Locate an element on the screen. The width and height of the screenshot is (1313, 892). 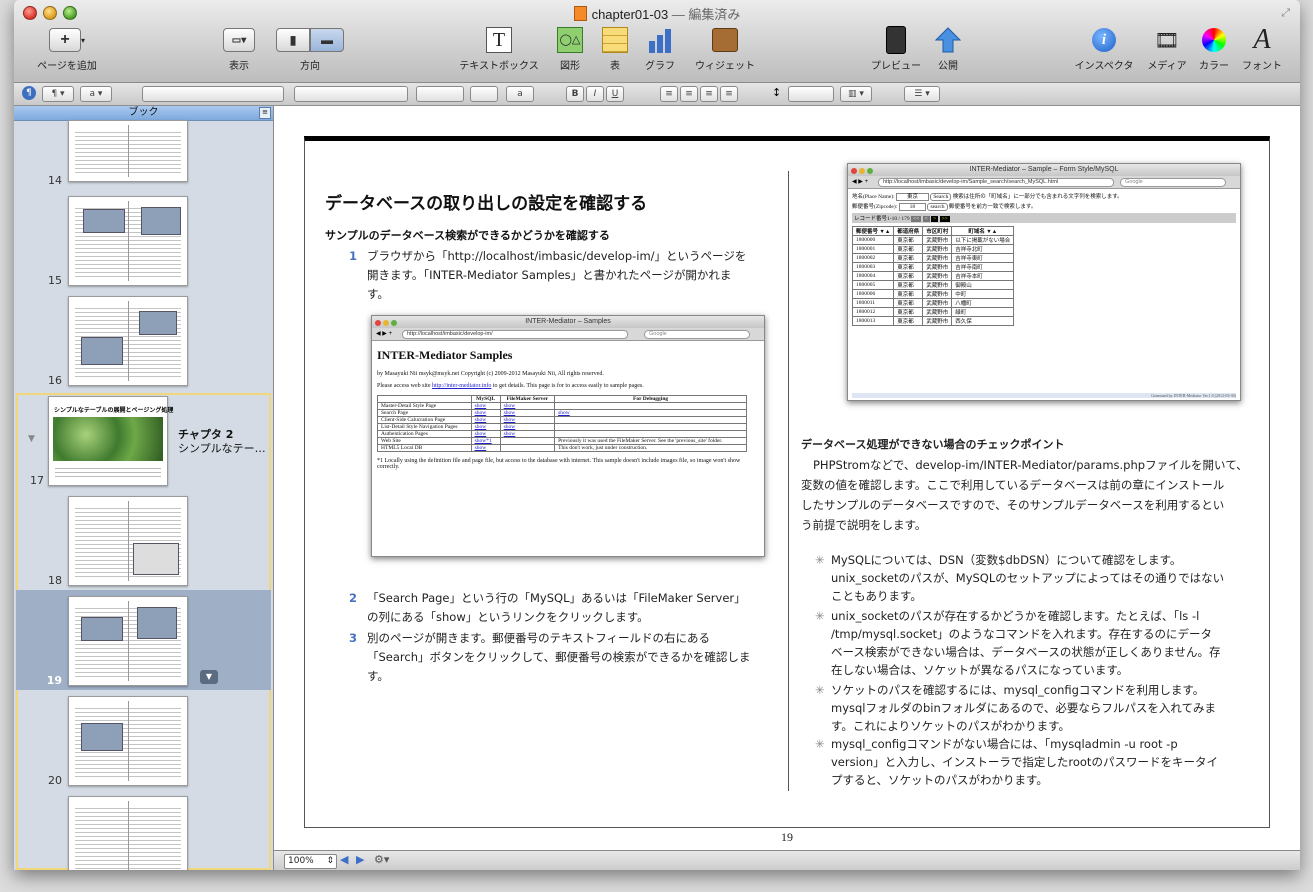
table-button: 表 is located at coordinates (615, 49).